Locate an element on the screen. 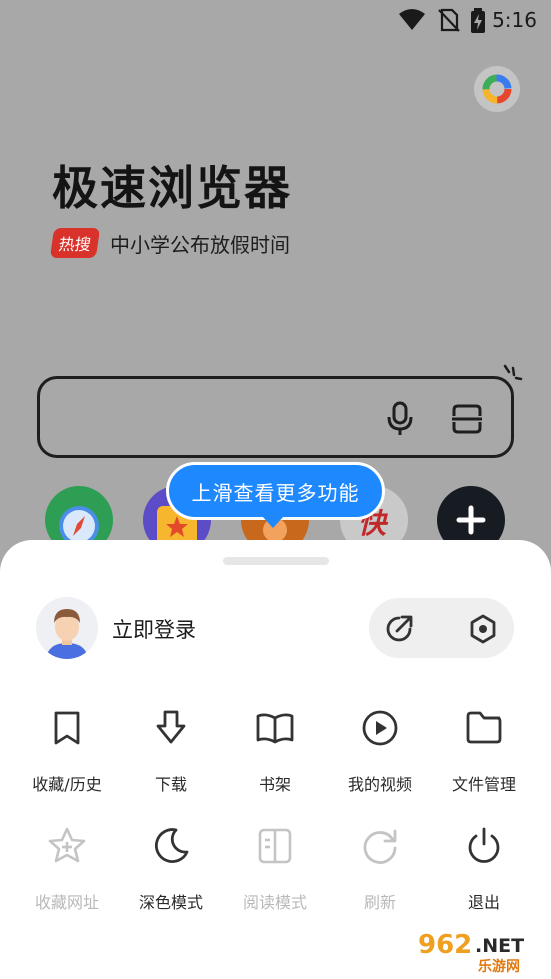 The height and width of the screenshot is (979, 551). menu-label: 收藏网址 is located at coordinates (66, 902).